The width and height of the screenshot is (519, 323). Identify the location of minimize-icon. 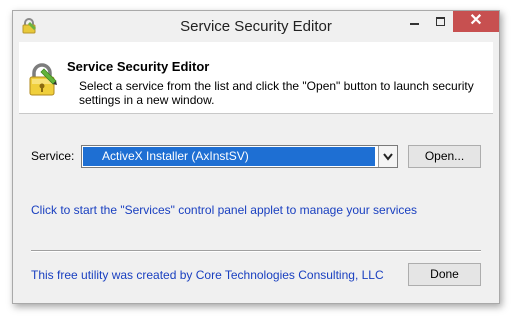
(414, 23).